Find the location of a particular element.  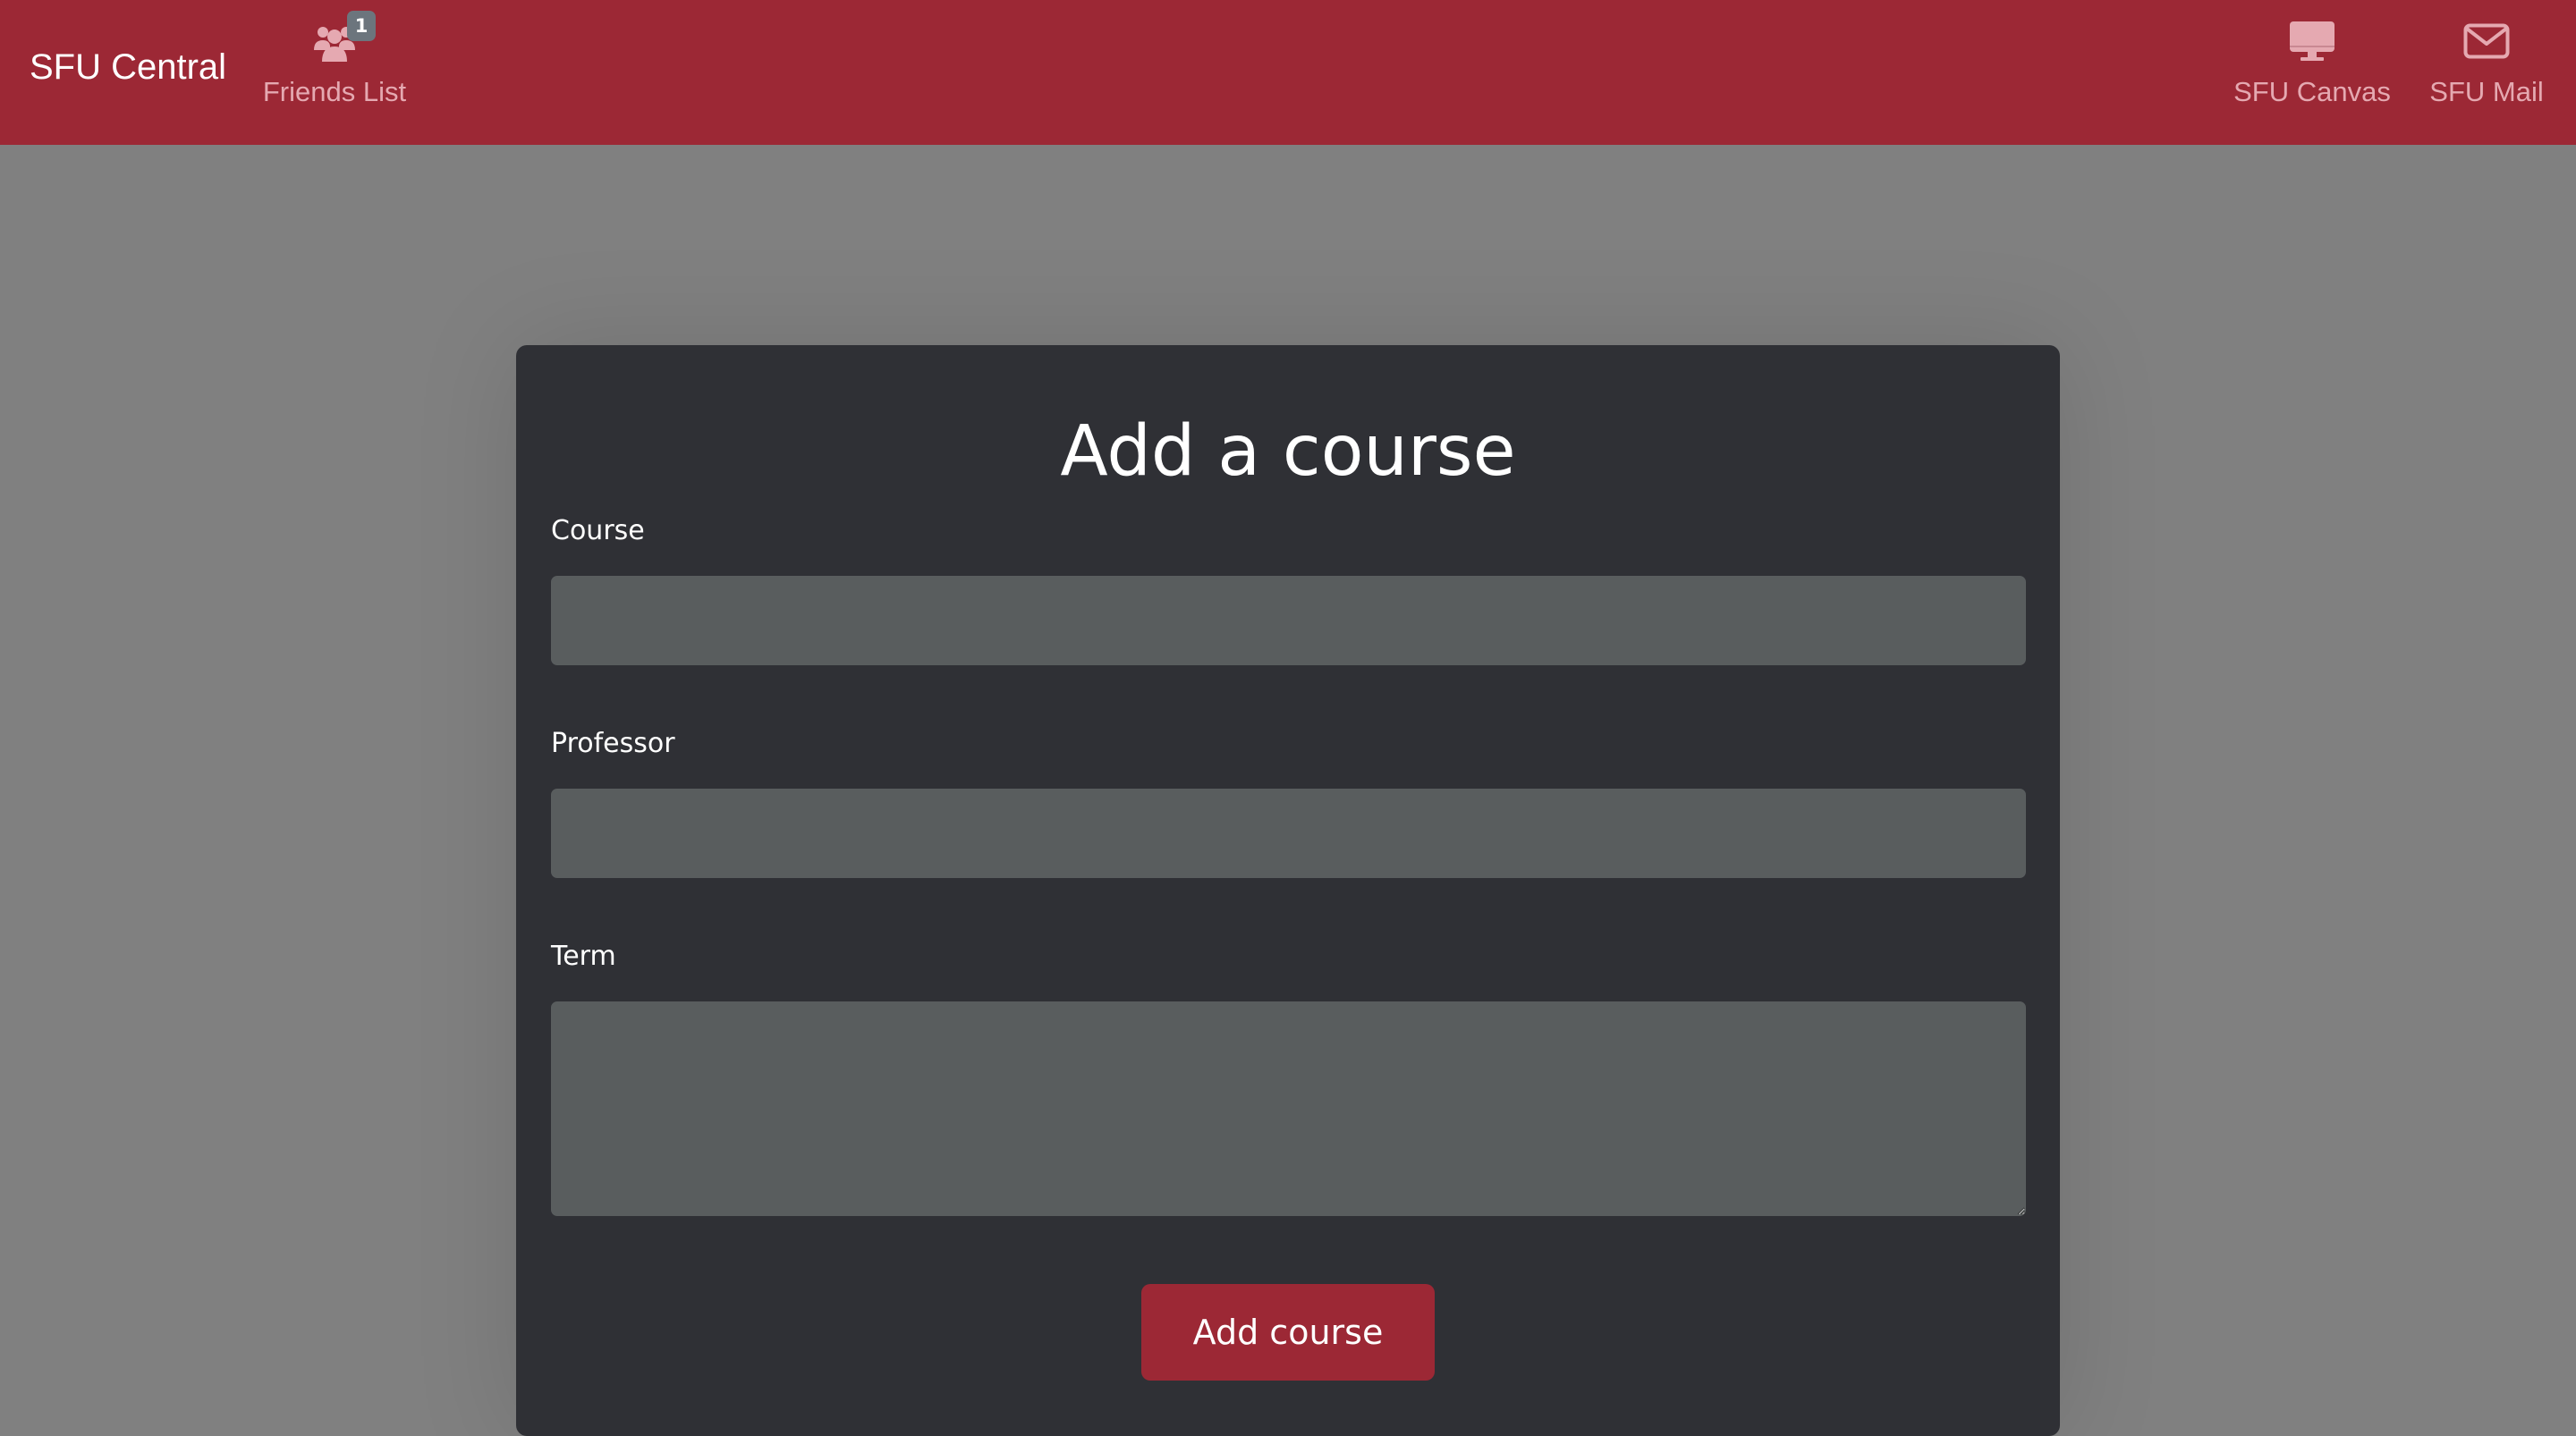

nav-sfu-canvas: SFU Canvas is located at coordinates (2312, 66).